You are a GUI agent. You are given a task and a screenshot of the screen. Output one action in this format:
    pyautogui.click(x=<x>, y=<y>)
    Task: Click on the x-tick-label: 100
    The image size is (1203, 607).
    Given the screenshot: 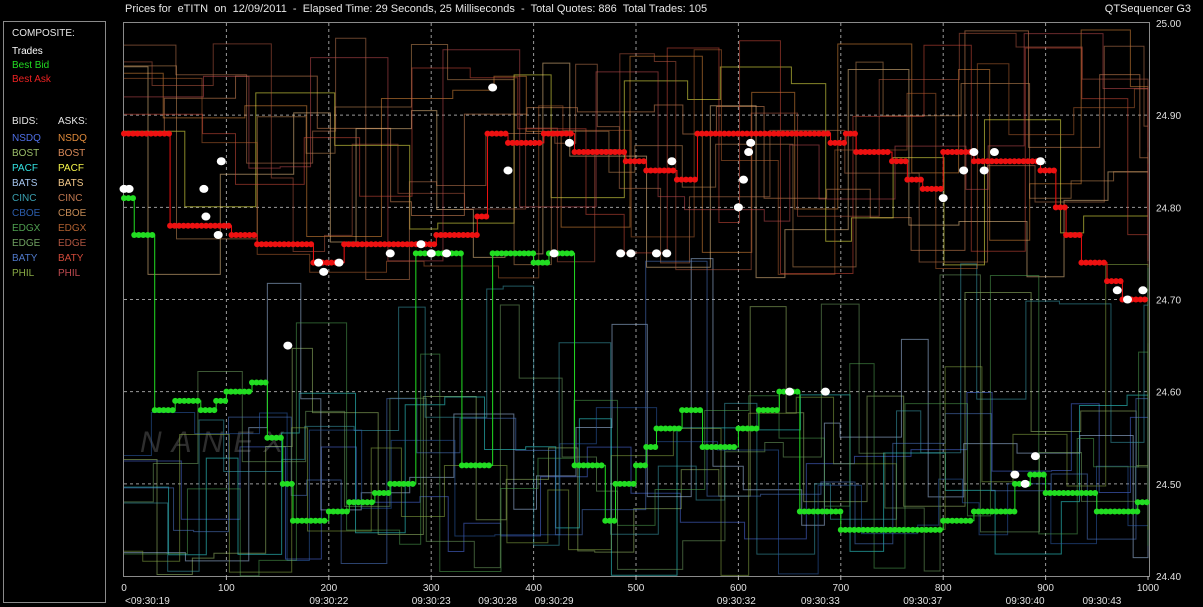 What is the action you would take?
    pyautogui.click(x=226, y=588)
    